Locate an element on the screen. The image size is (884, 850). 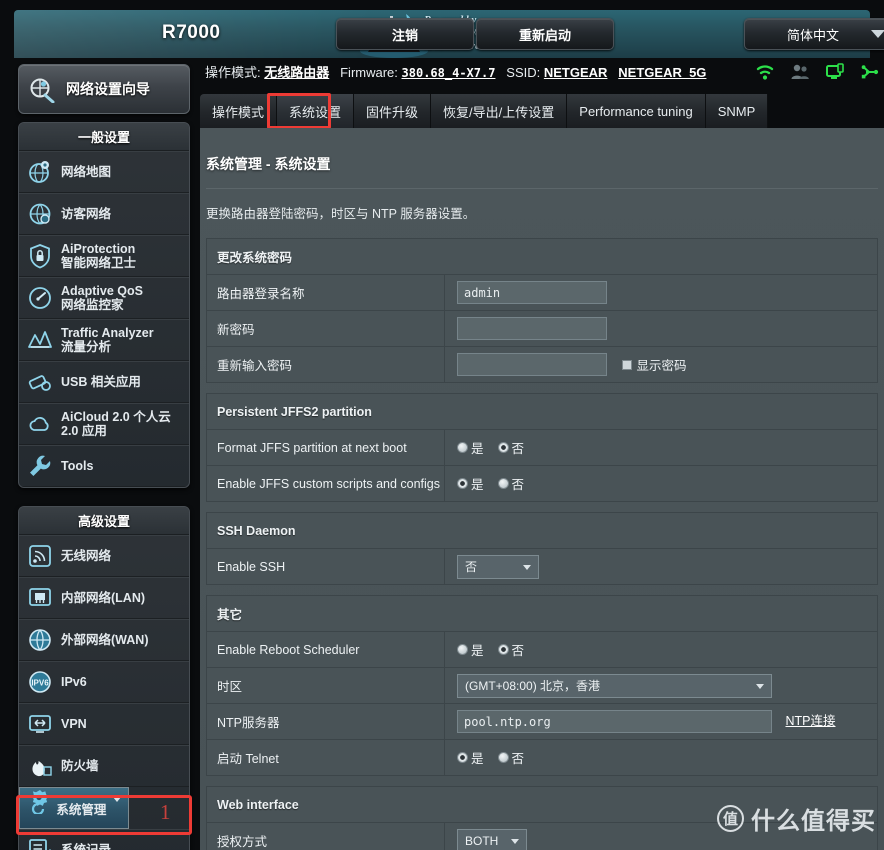
page-title: 系统管理 - 系统设置 is located at coordinates (268, 164).